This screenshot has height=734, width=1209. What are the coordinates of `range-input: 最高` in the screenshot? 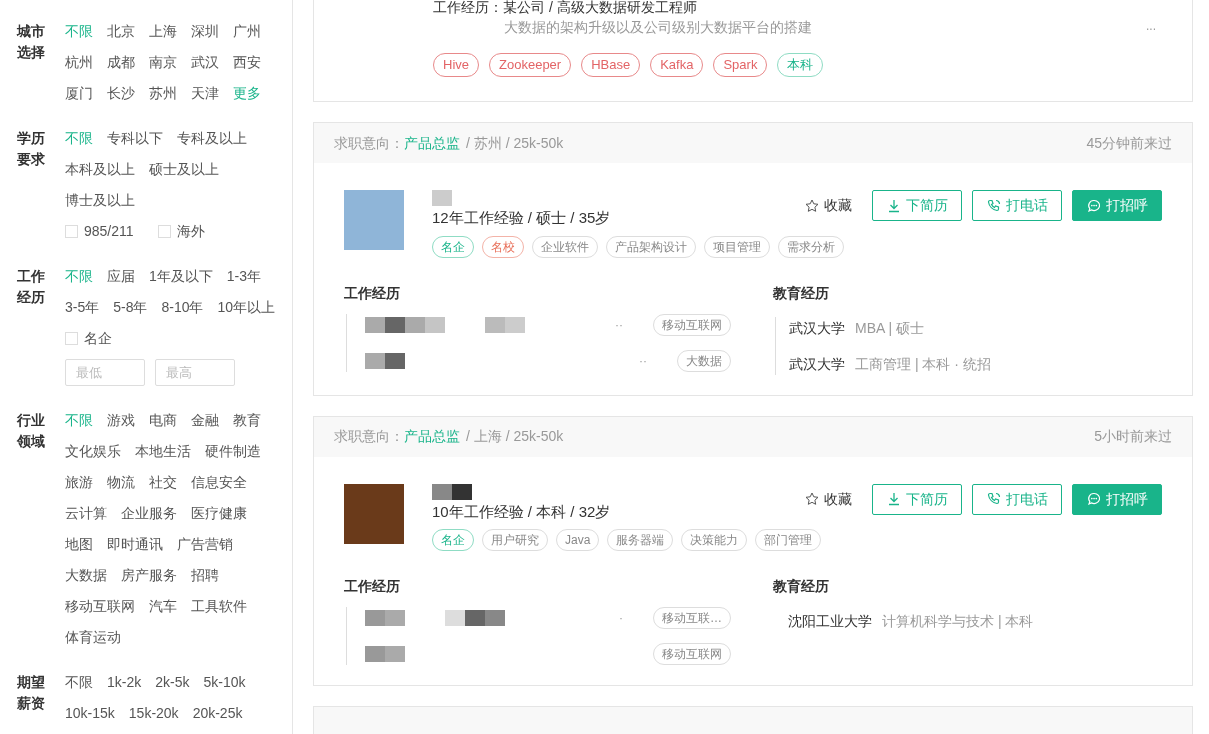 It's located at (195, 372).